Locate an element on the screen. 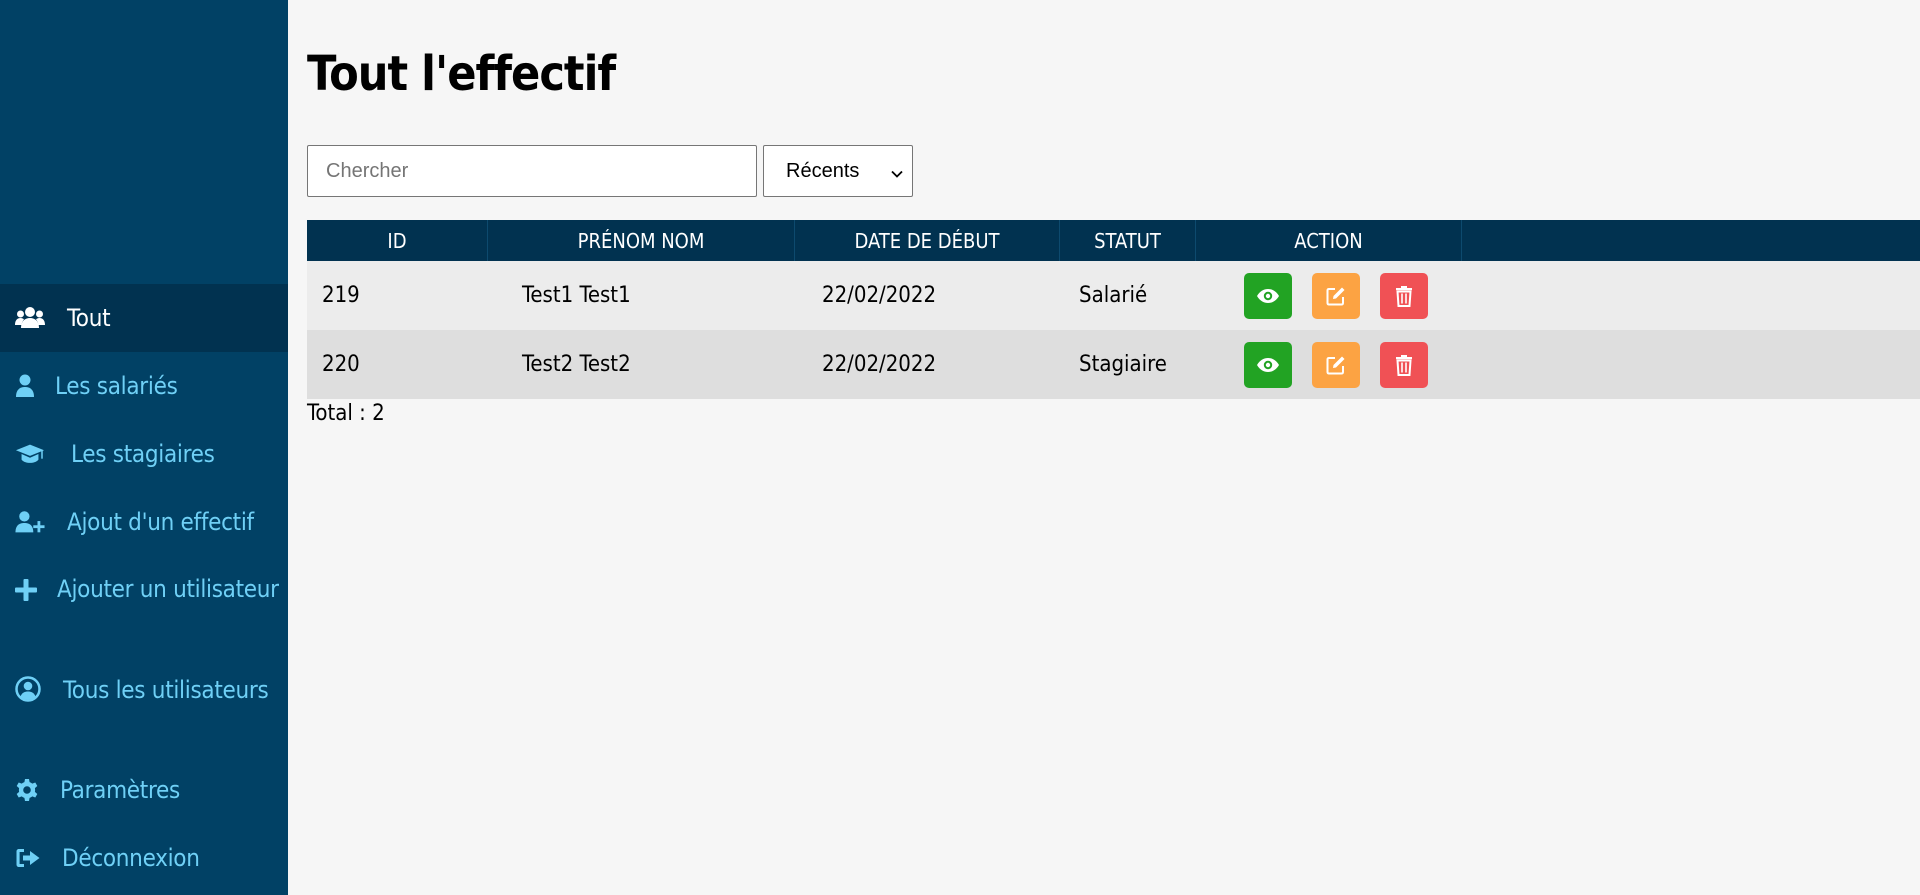  sidebar-item-tous-utilisateurs: Tous les utilisateurs is located at coordinates (144, 706).